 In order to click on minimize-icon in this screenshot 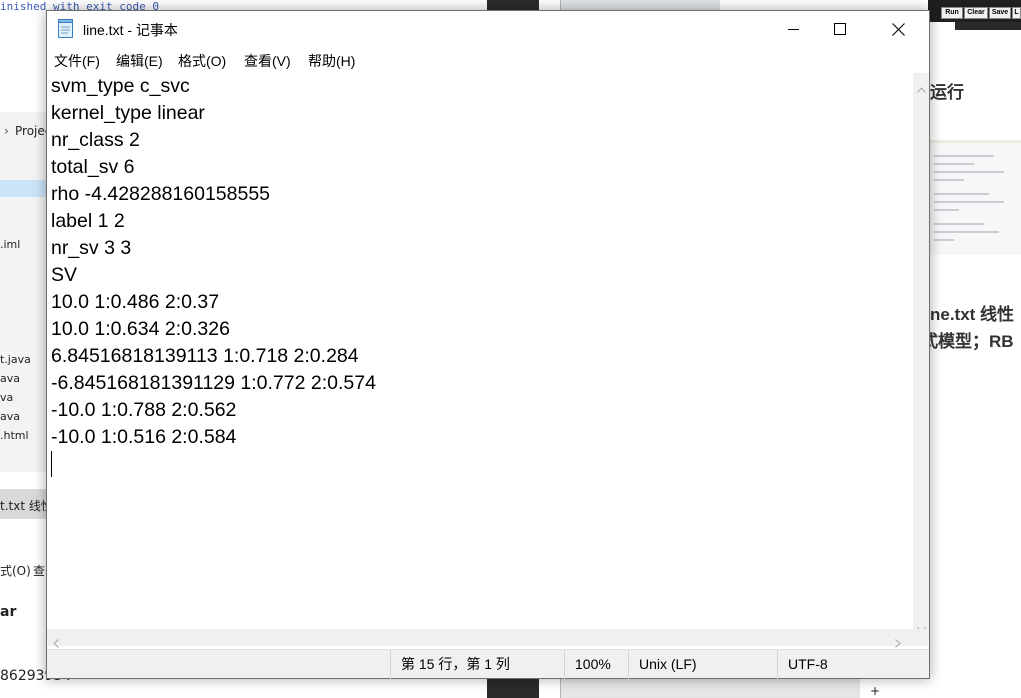, I will do `click(794, 29)`.